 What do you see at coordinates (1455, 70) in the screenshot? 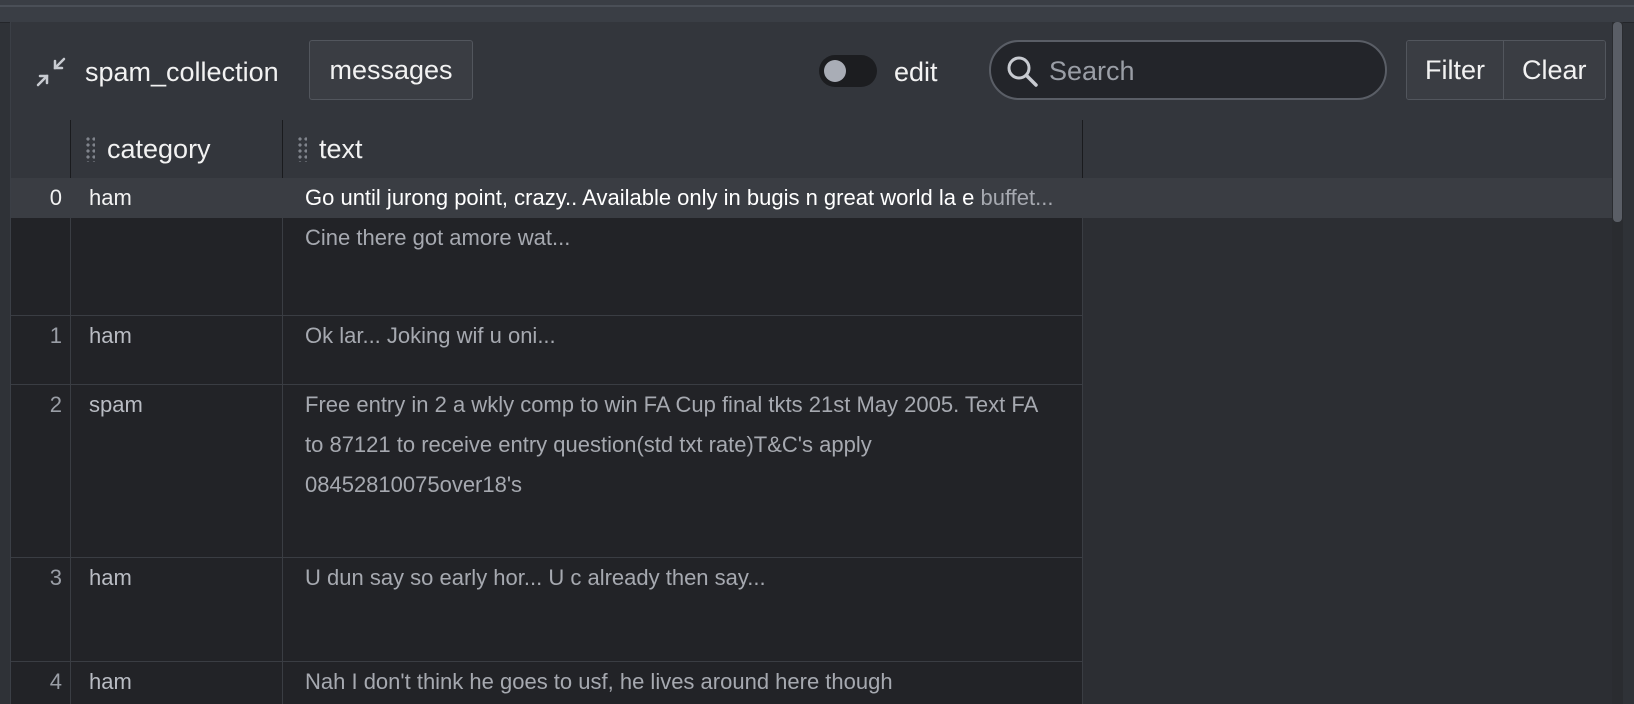
I see `filter-button: Filter` at bounding box center [1455, 70].